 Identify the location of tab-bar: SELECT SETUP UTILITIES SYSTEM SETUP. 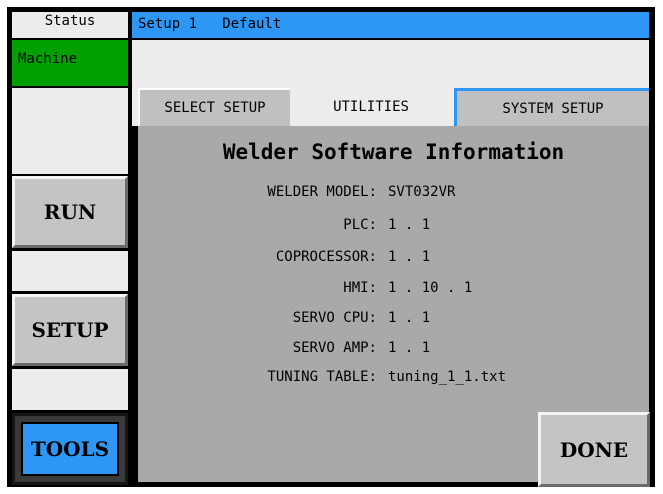
(390, 107).